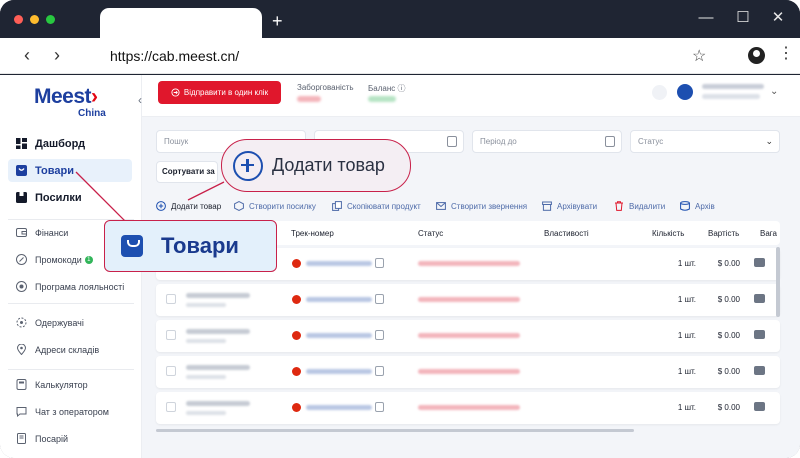 This screenshot has width=800, height=458. I want to click on vertical-scrollbar, so click(778, 282).